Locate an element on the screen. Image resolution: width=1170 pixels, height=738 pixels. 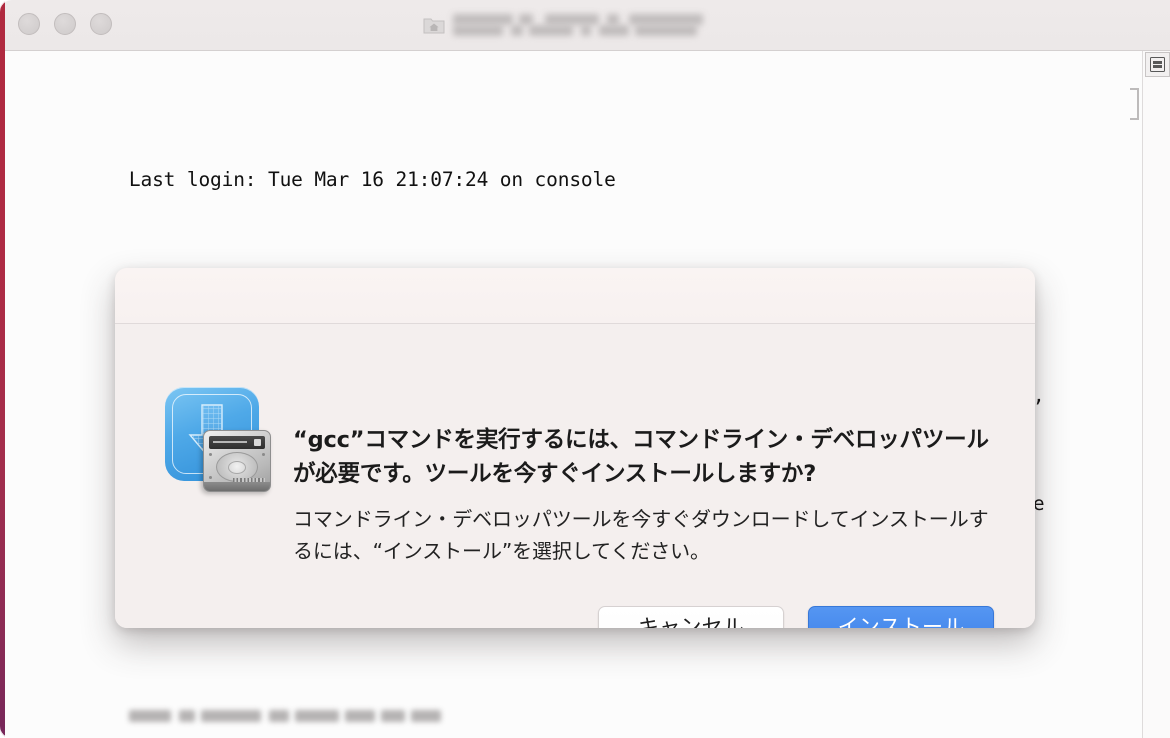
window-title is located at coordinates (587, 25).